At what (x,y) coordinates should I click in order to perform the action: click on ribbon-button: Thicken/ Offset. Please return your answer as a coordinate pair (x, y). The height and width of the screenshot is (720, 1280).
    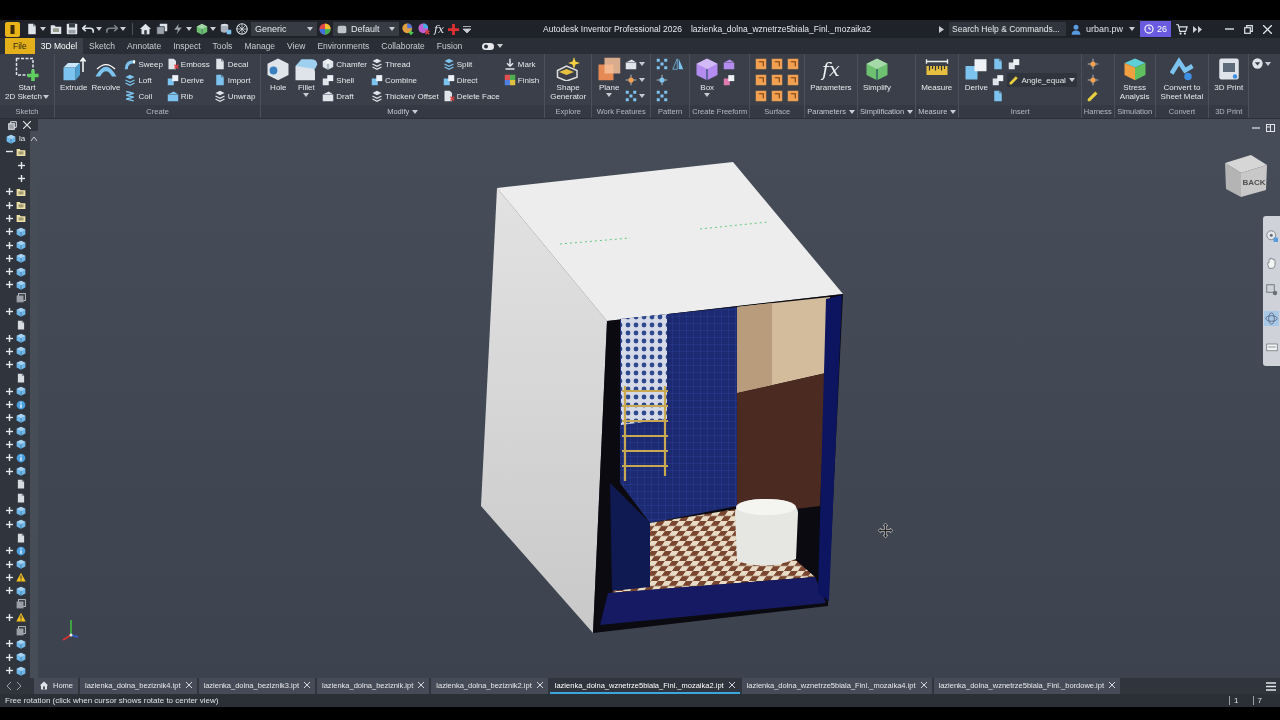
    Looking at the image, I should click on (405, 96).